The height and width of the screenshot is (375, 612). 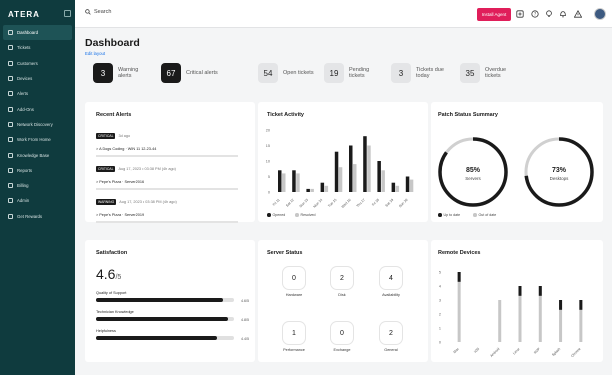 I want to click on x-tick-label: Fri 11, so click(x=276, y=202).